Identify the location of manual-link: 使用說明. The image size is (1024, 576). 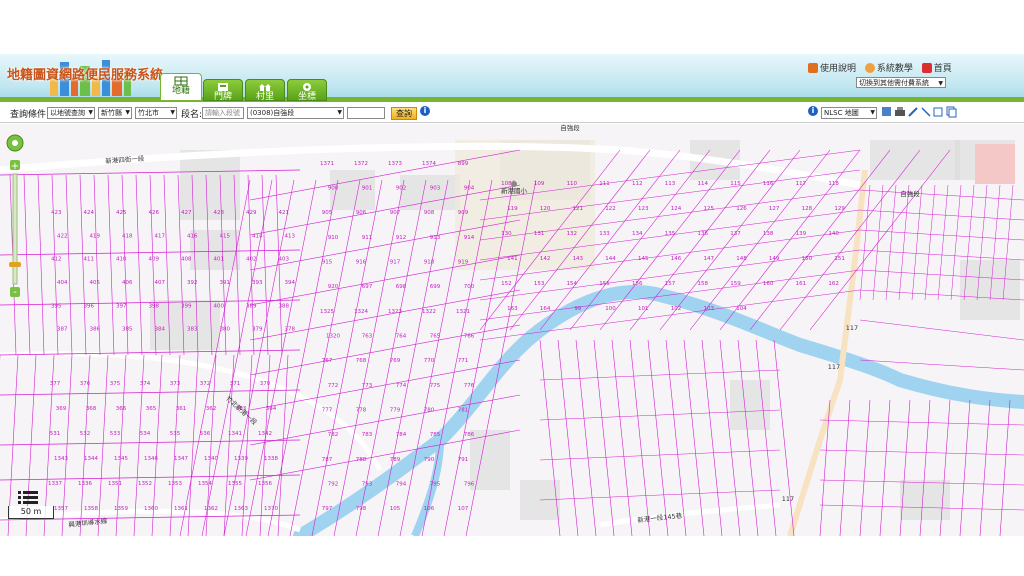
(832, 68).